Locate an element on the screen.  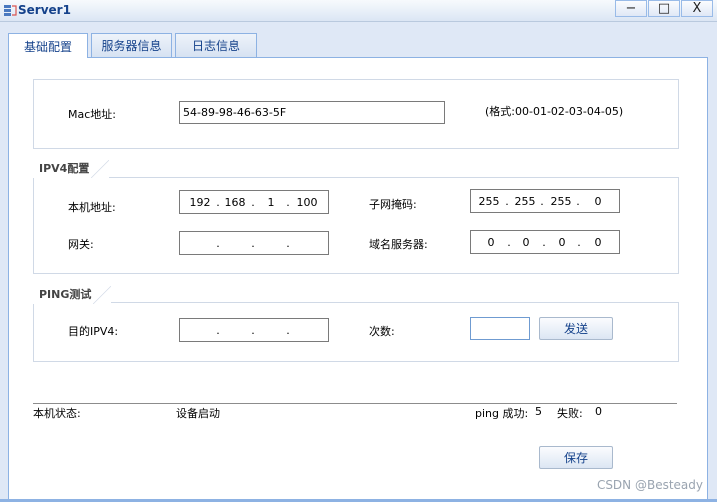
close-button: X is located at coordinates (697, 8).